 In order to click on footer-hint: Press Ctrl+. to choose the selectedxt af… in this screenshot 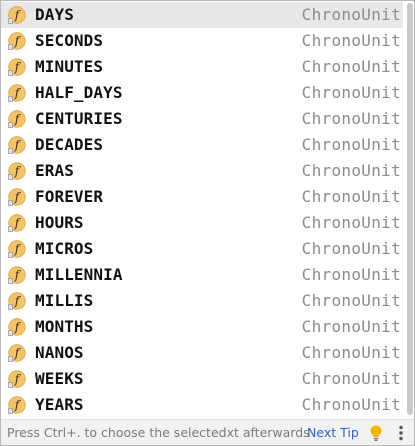, I will do `click(158, 432)`.